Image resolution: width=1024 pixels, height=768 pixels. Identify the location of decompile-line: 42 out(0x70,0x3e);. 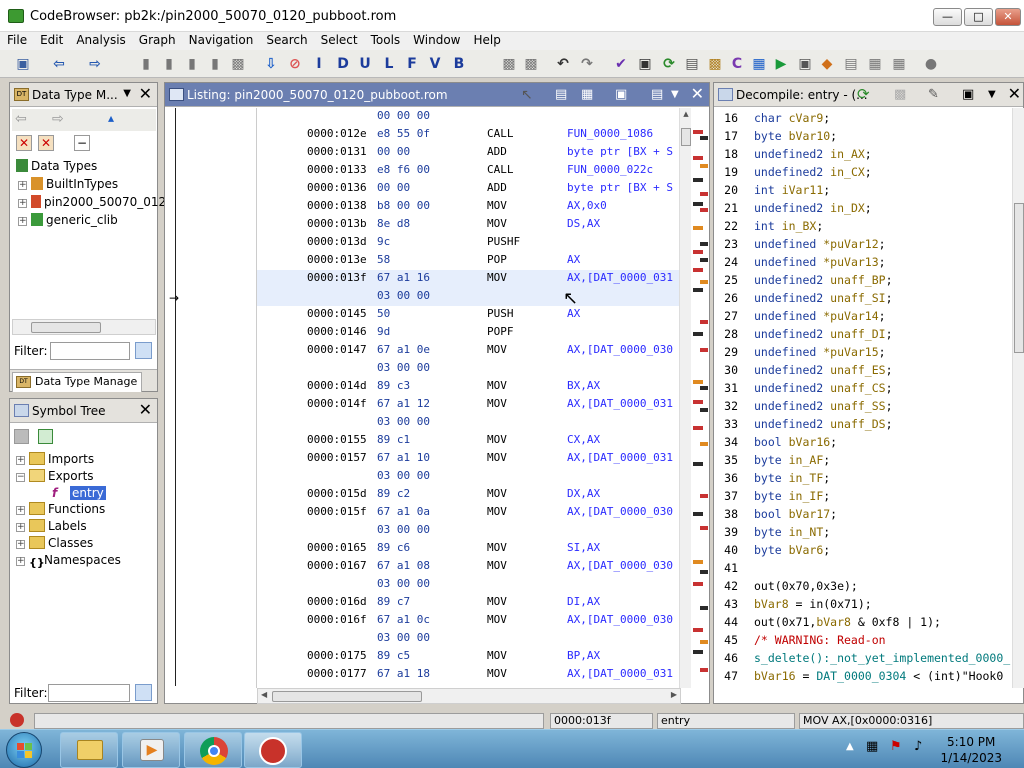
(863, 588).